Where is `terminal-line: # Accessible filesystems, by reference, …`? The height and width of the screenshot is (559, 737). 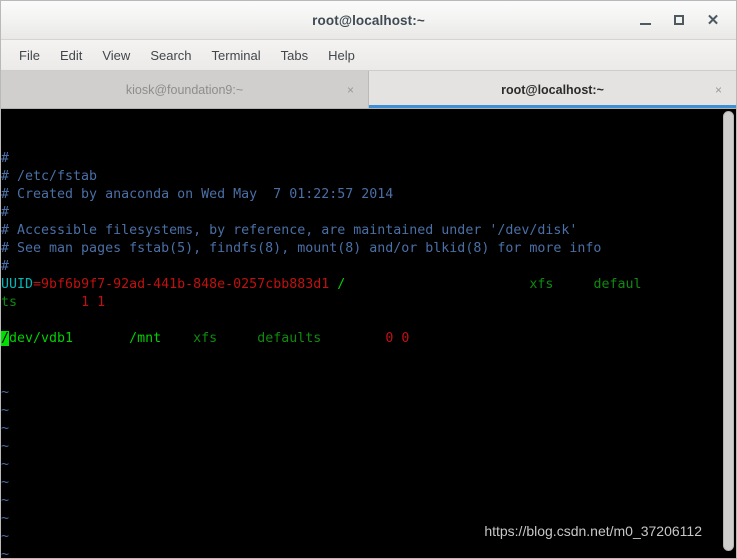 terminal-line: # Accessible filesystems, by reference, … is located at coordinates (360, 231).